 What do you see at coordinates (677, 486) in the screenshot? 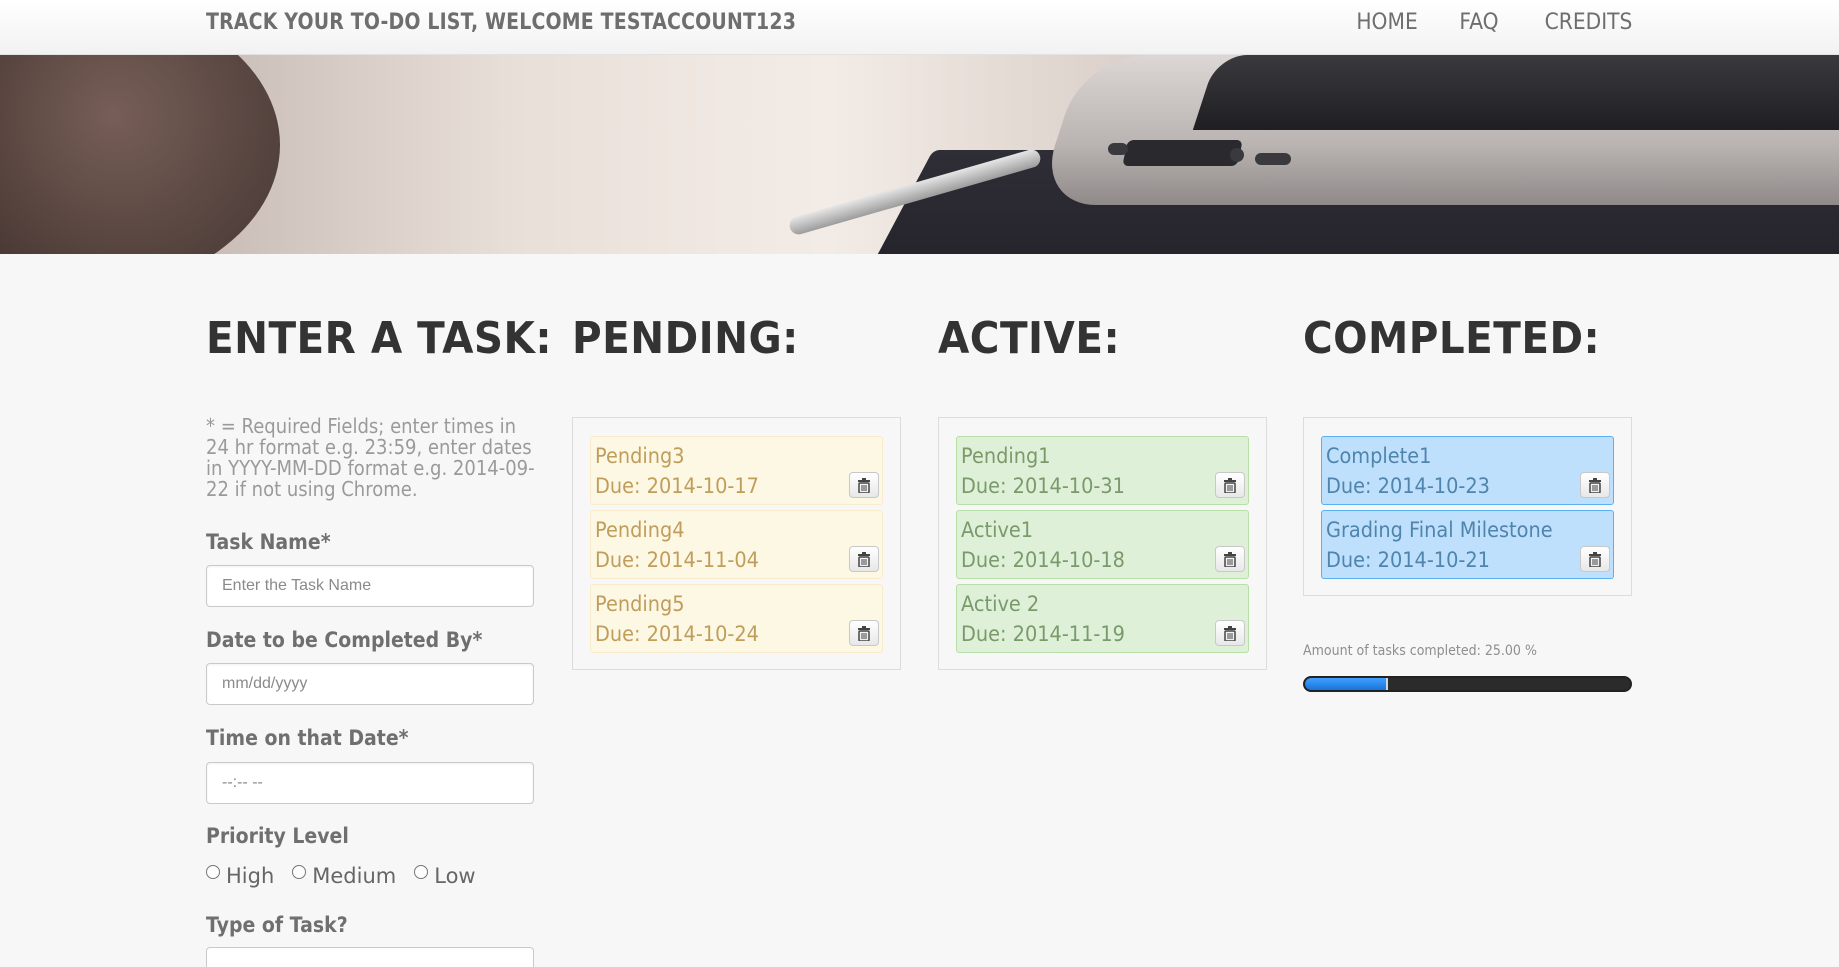
I see `task-due-date: Due: 2014-10-17` at bounding box center [677, 486].